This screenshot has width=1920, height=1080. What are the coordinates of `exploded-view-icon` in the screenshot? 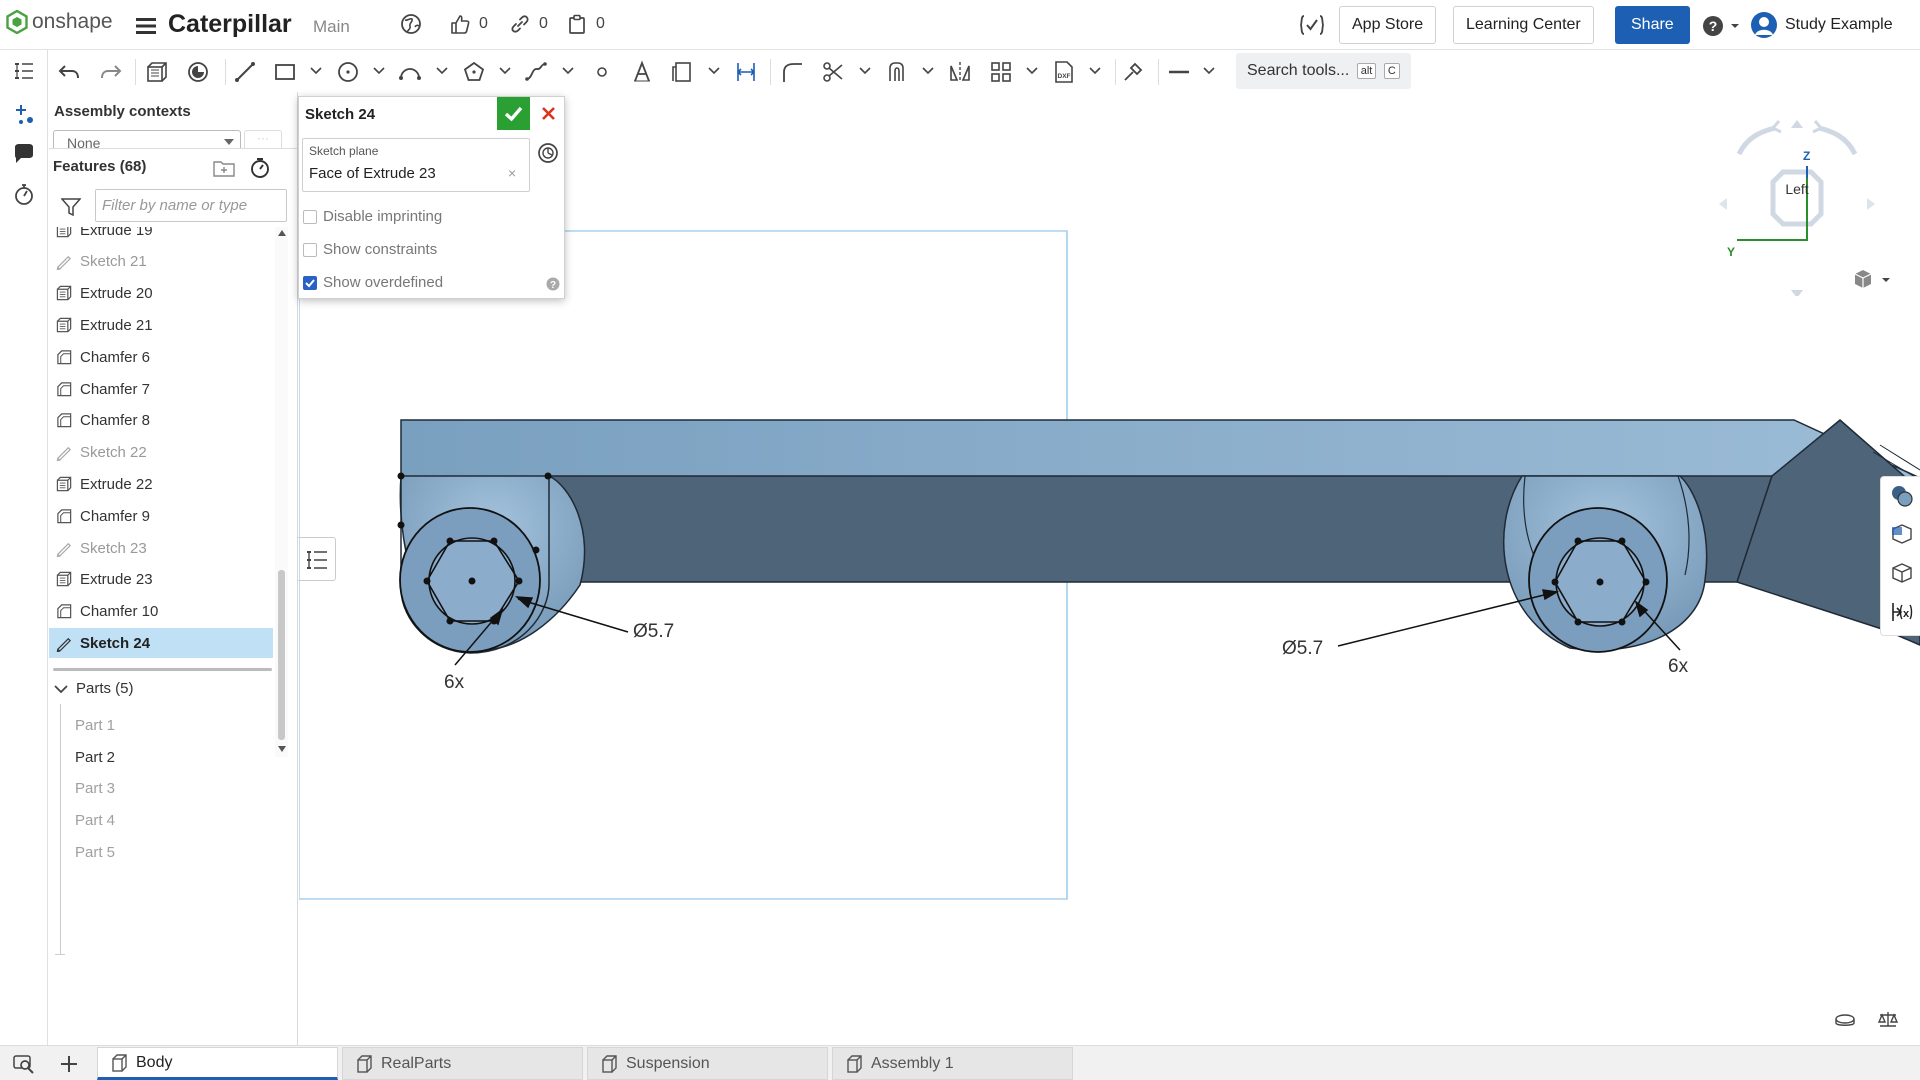 It's located at (1902, 573).